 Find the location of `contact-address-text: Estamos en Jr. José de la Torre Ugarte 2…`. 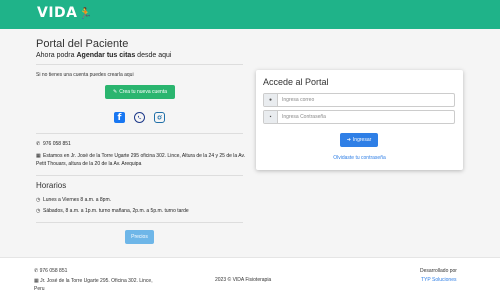

contact-address-text: Estamos en Jr. José de la Torre Ugarte 2… is located at coordinates (141, 160).